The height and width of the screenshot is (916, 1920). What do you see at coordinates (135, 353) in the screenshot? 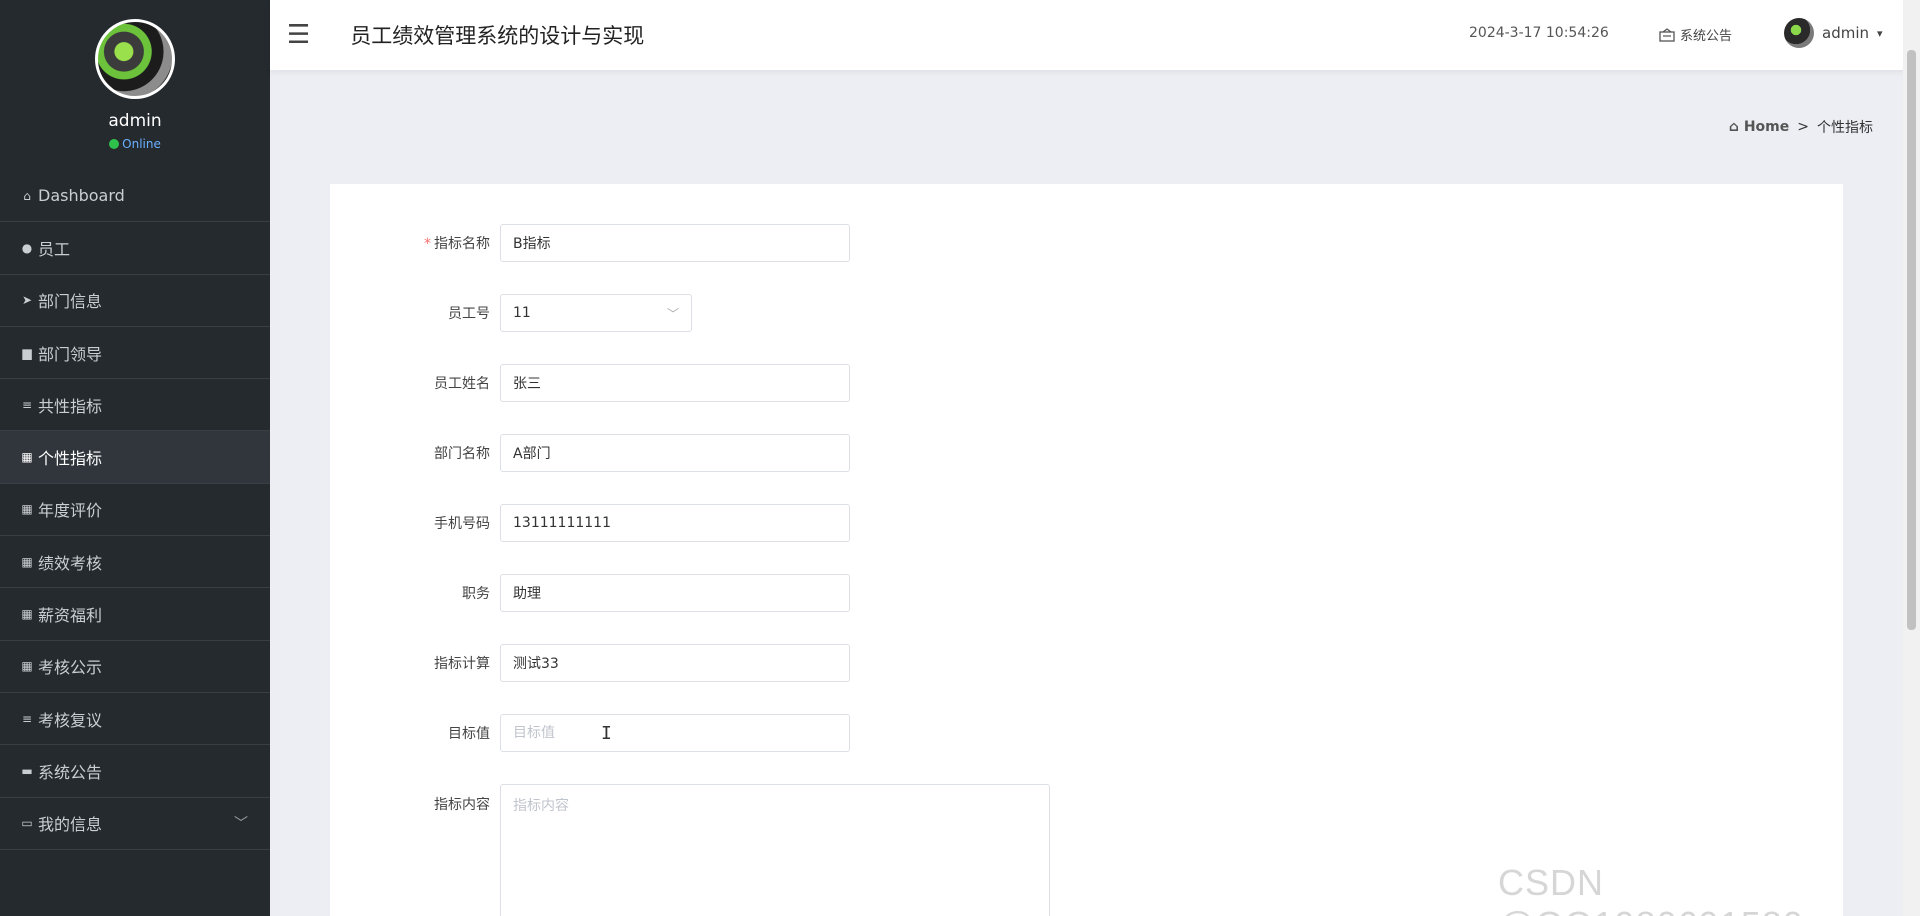
I see `sidebar-item-dept-leader: ▆ 部门领导` at bounding box center [135, 353].